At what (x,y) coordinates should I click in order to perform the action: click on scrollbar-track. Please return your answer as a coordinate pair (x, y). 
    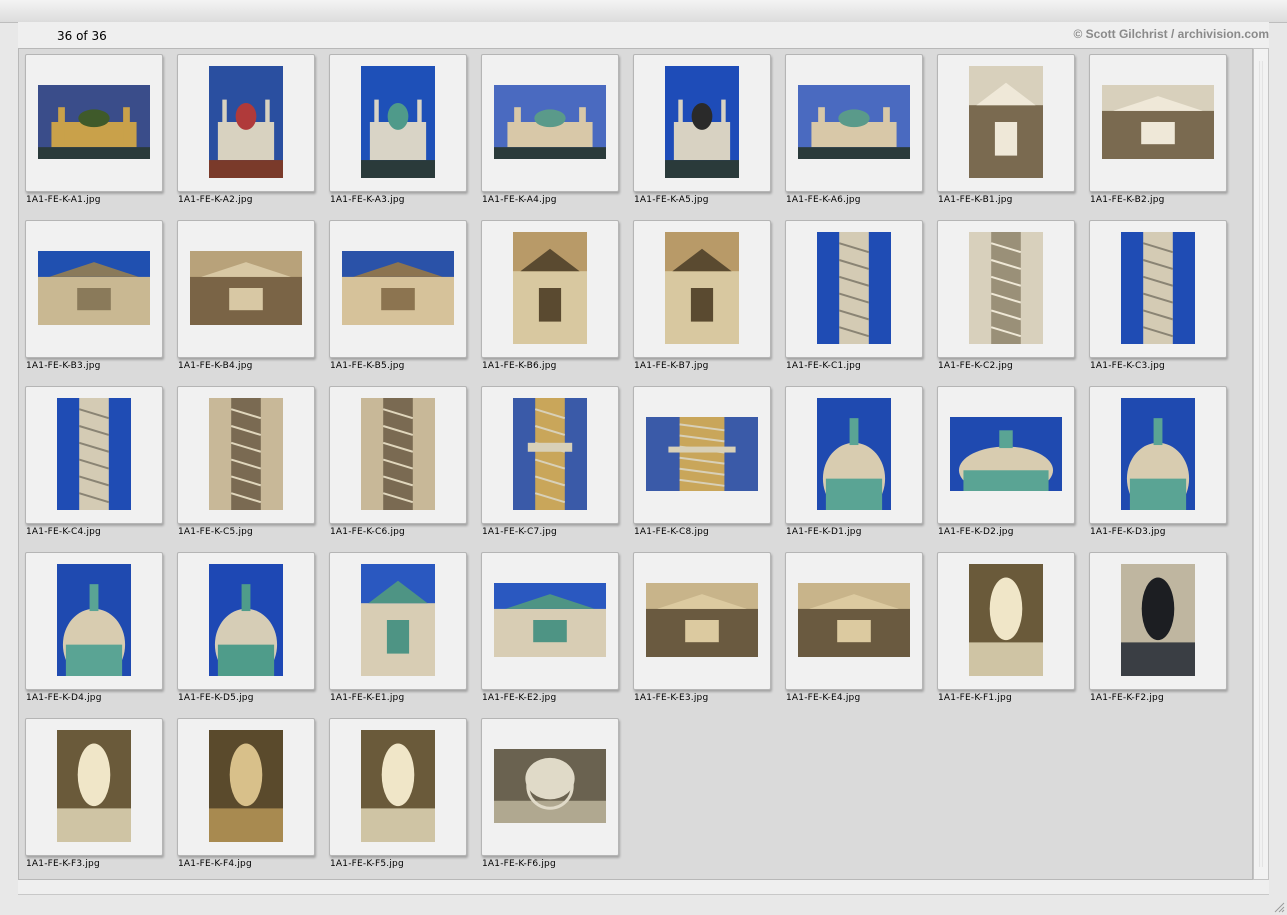
    Looking at the image, I should click on (1261, 464).